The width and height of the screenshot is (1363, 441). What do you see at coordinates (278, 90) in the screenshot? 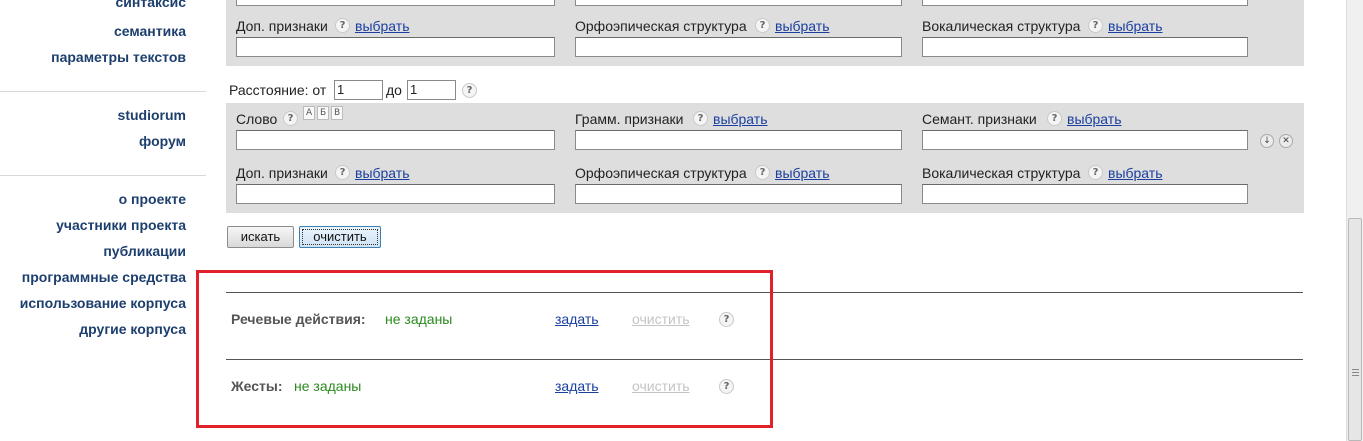
I see `distance-label: Расстояние: от` at bounding box center [278, 90].